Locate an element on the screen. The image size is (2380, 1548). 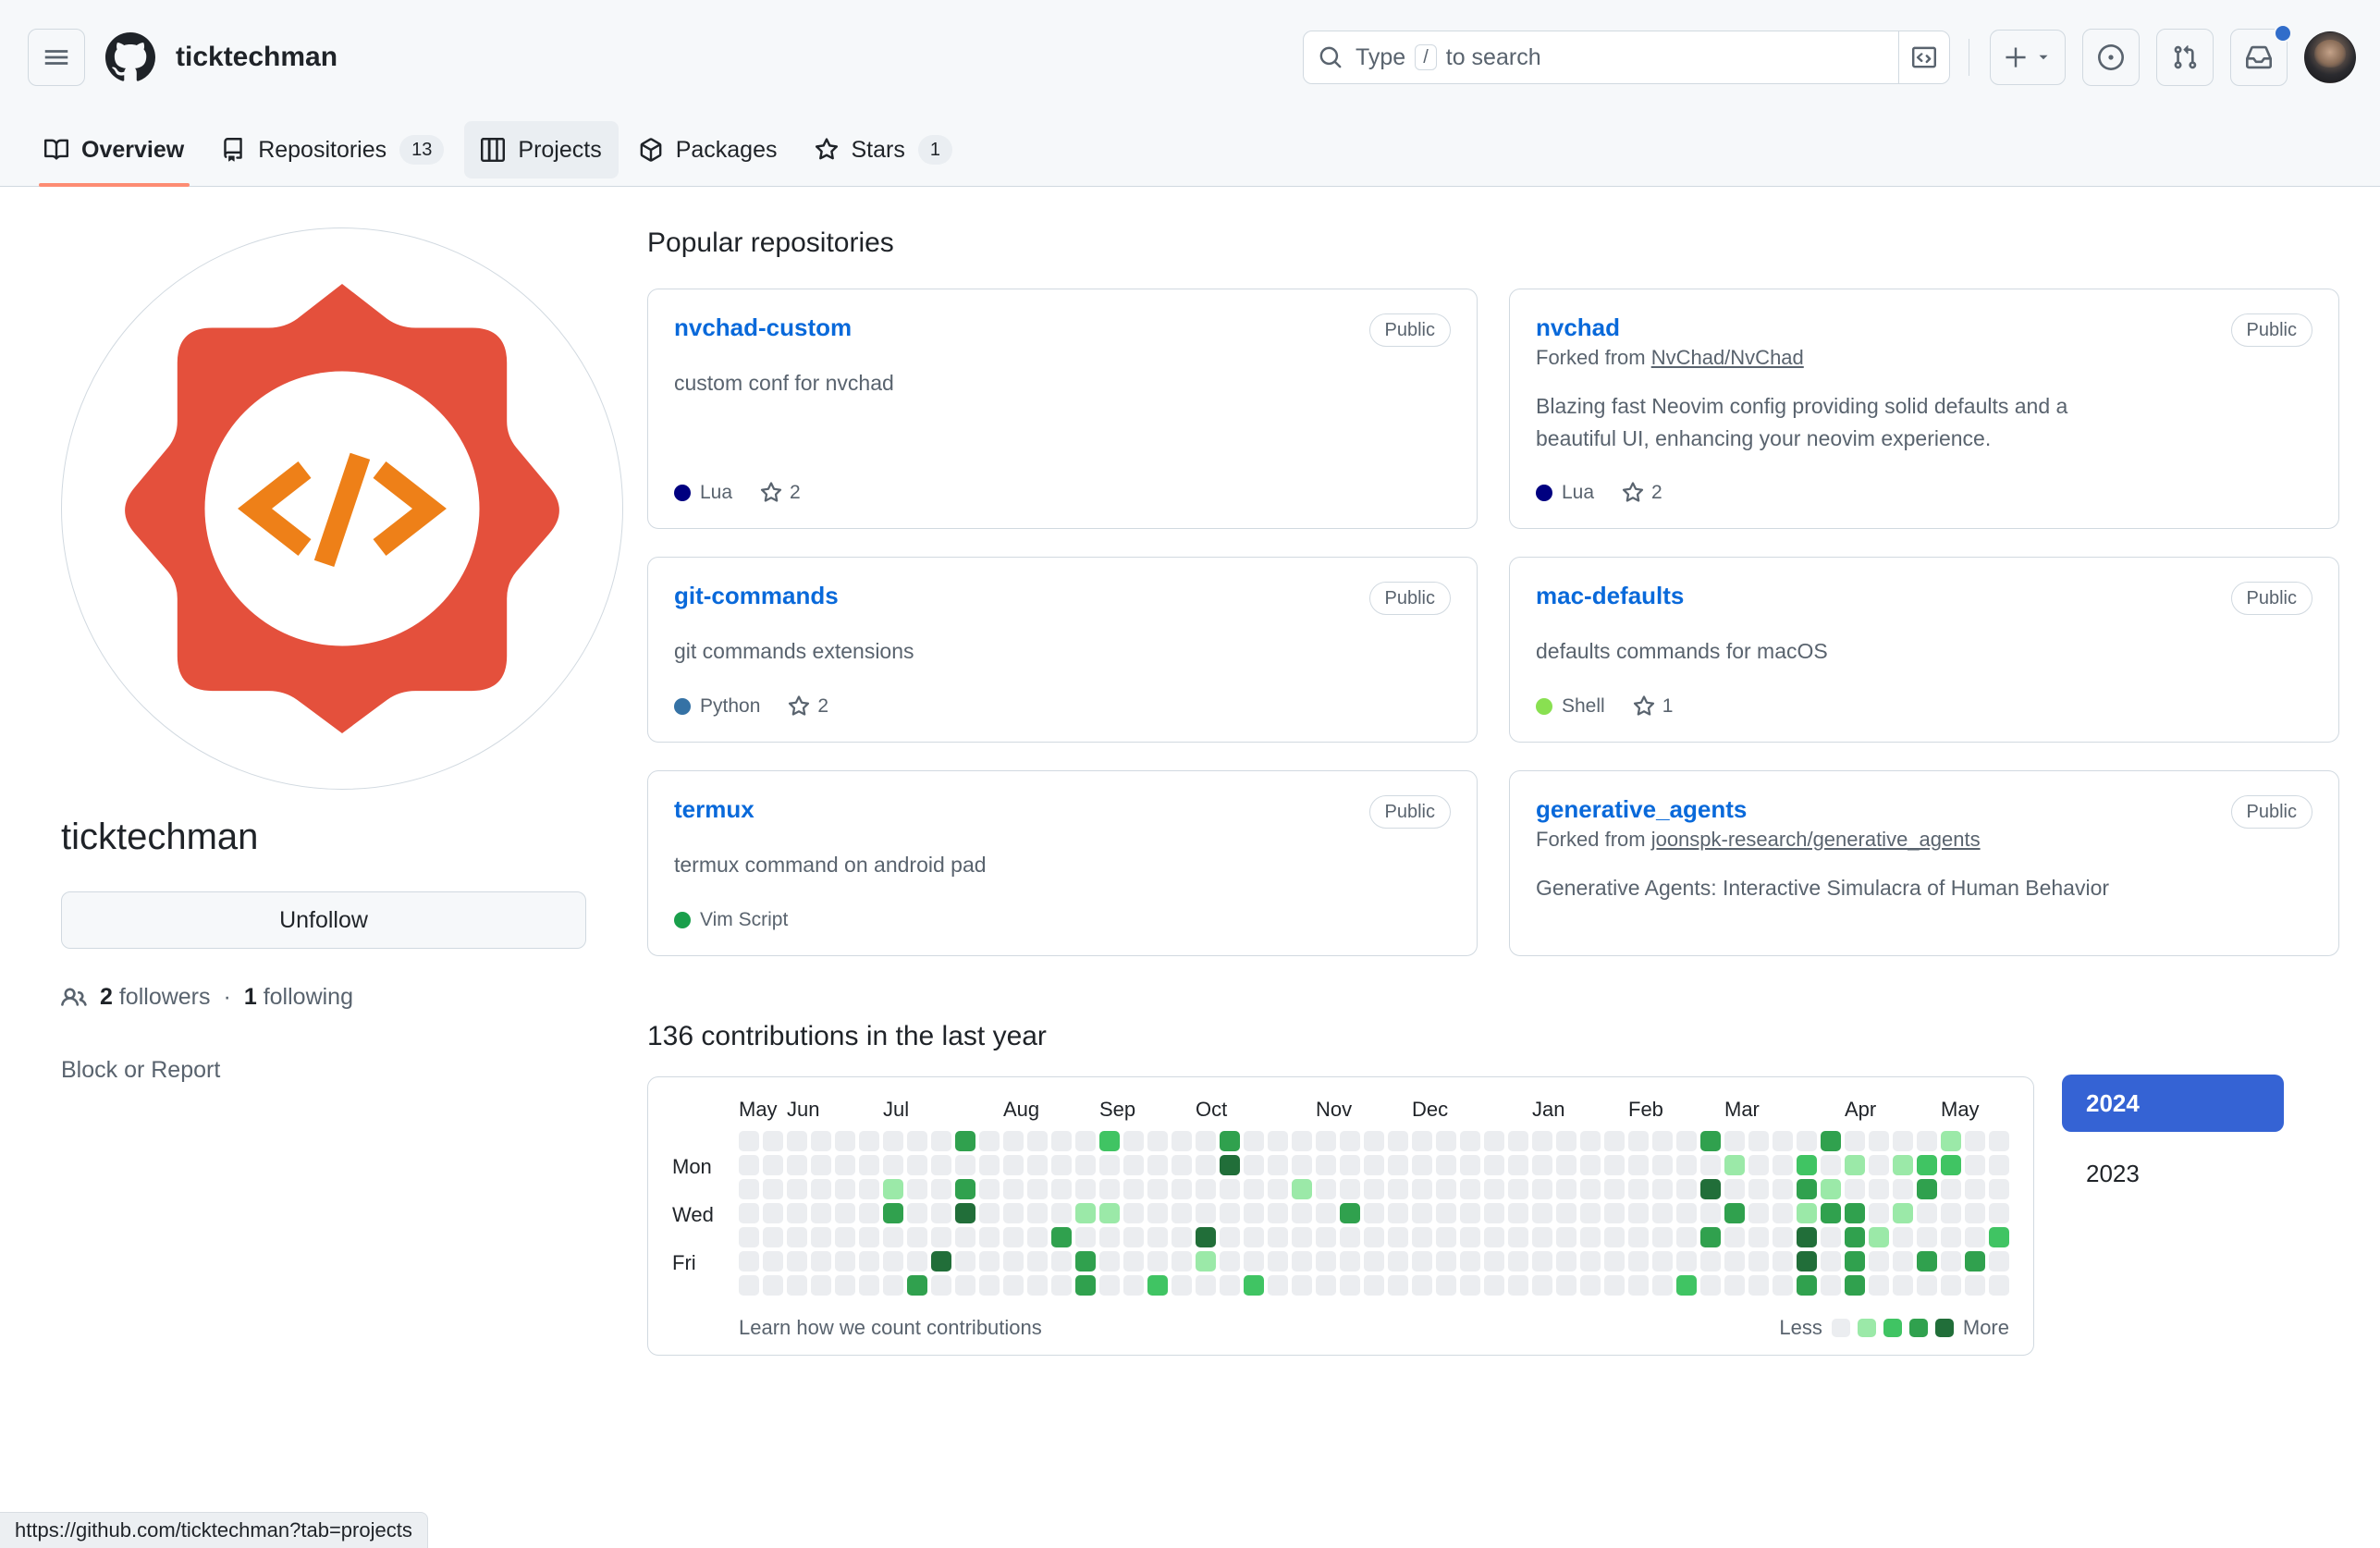
tab-packages: Packages is located at coordinates (708, 149).